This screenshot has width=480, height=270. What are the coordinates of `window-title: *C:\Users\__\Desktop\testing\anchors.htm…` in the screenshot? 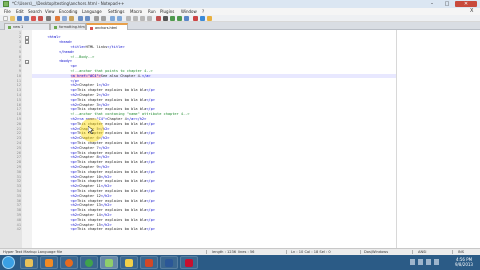 It's located at (68, 3).